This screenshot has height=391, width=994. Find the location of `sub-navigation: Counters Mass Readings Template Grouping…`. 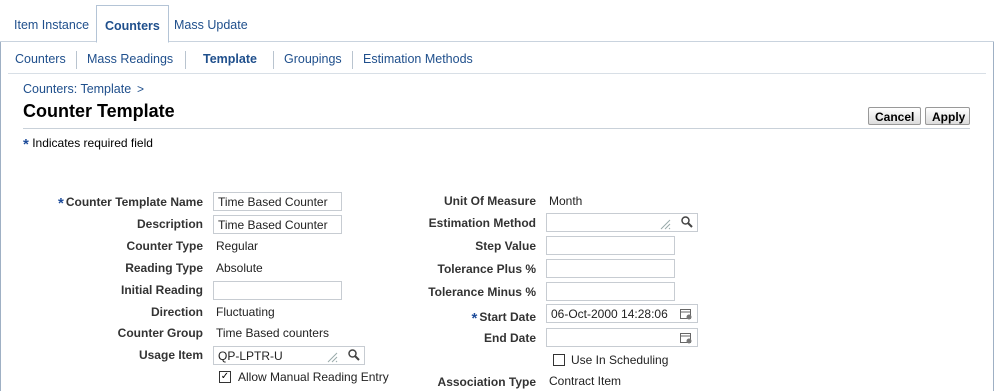

sub-navigation: Counters Mass Readings Template Grouping… is located at coordinates (497, 60).